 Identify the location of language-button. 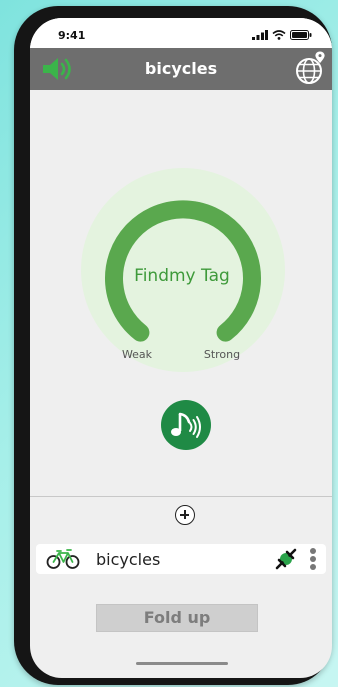
(310, 69).